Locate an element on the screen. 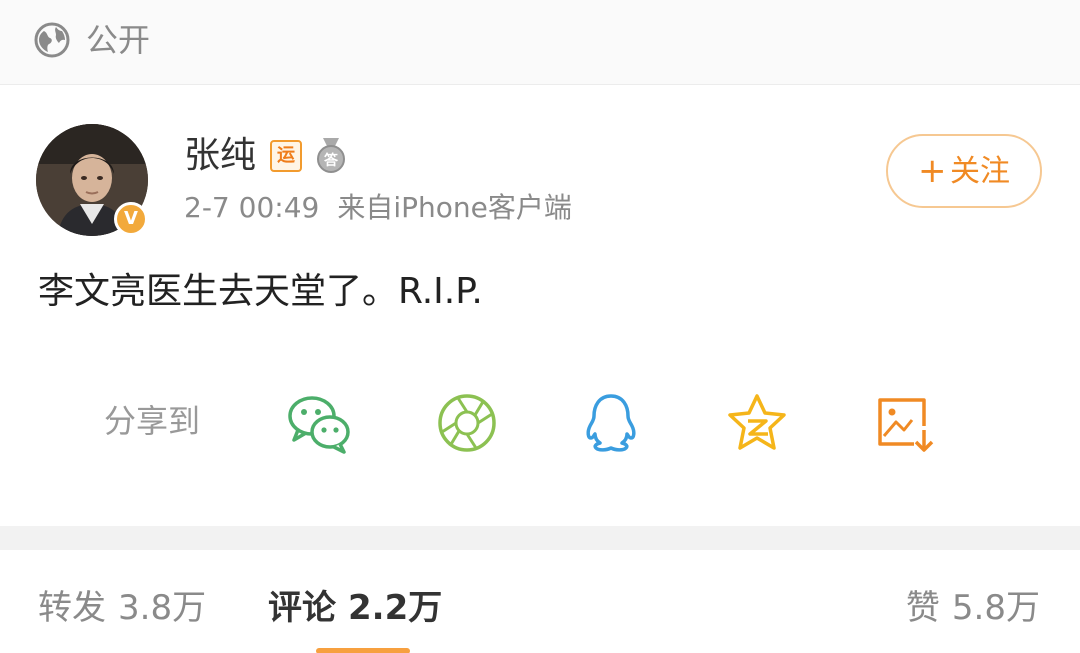  yun-badge-icon: 运 is located at coordinates (286, 156).